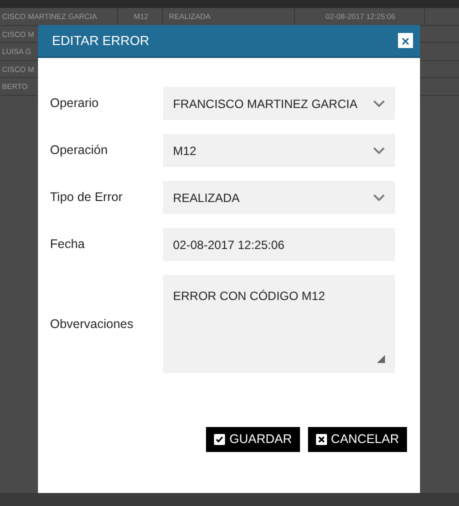 The height and width of the screenshot is (506, 459). What do you see at coordinates (86, 197) in the screenshot?
I see `field-label: Tipo de Error` at bounding box center [86, 197].